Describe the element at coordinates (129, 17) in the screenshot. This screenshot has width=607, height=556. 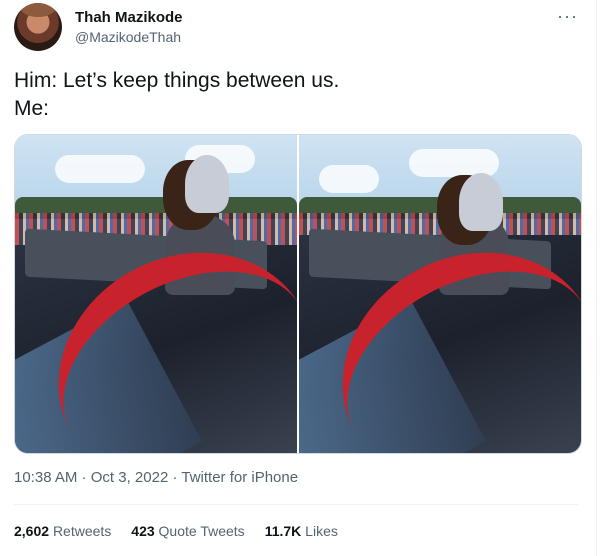
I see `author-name: Thah Mazikode` at that location.